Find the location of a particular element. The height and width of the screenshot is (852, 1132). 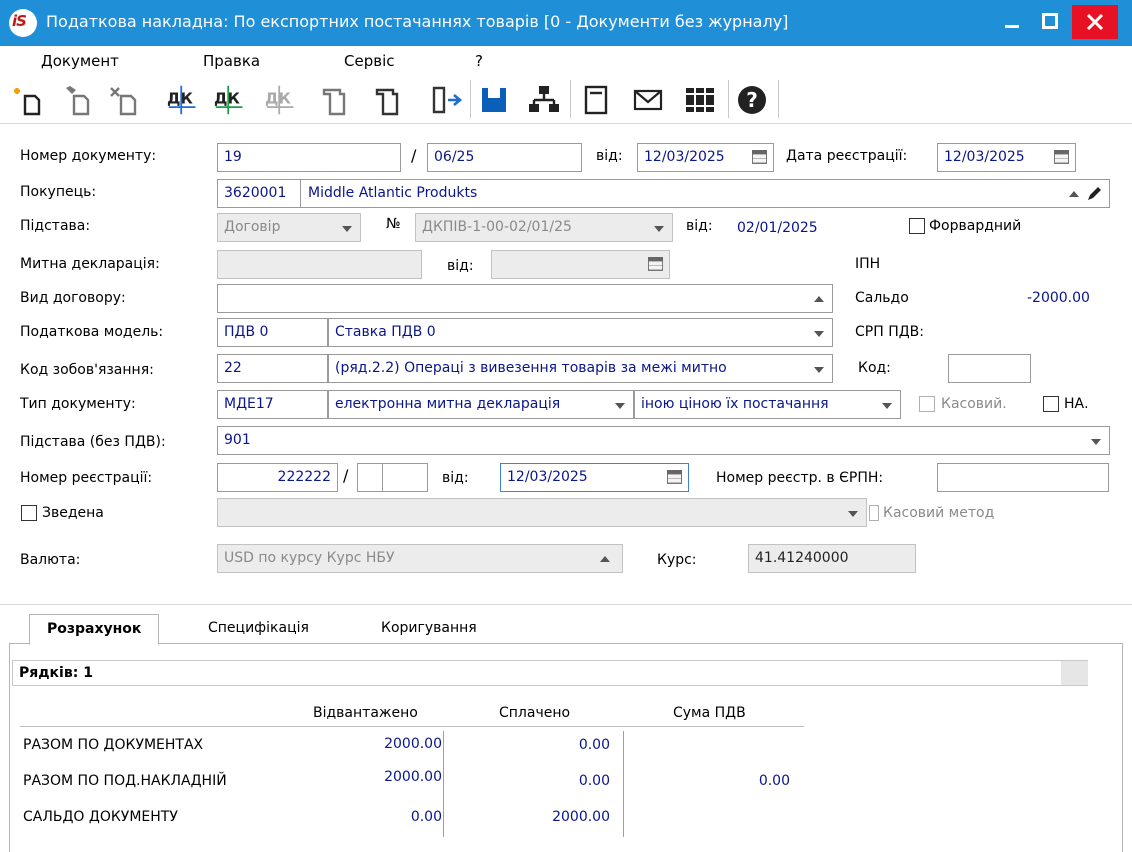

doc-type-extra-select: іною ціною їх постачання is located at coordinates (767, 404).